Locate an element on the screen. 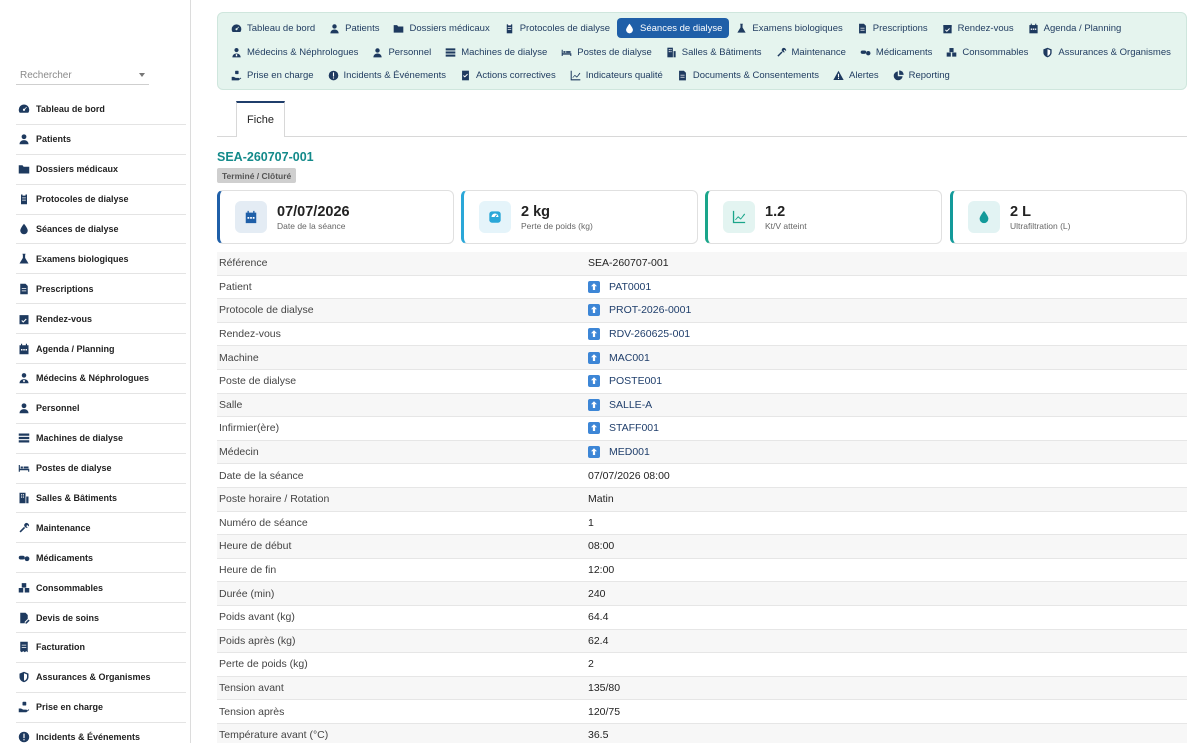 The image size is (1200, 743). nav-item-machines-de-dialyse: Machines de dialyse is located at coordinates (496, 52).